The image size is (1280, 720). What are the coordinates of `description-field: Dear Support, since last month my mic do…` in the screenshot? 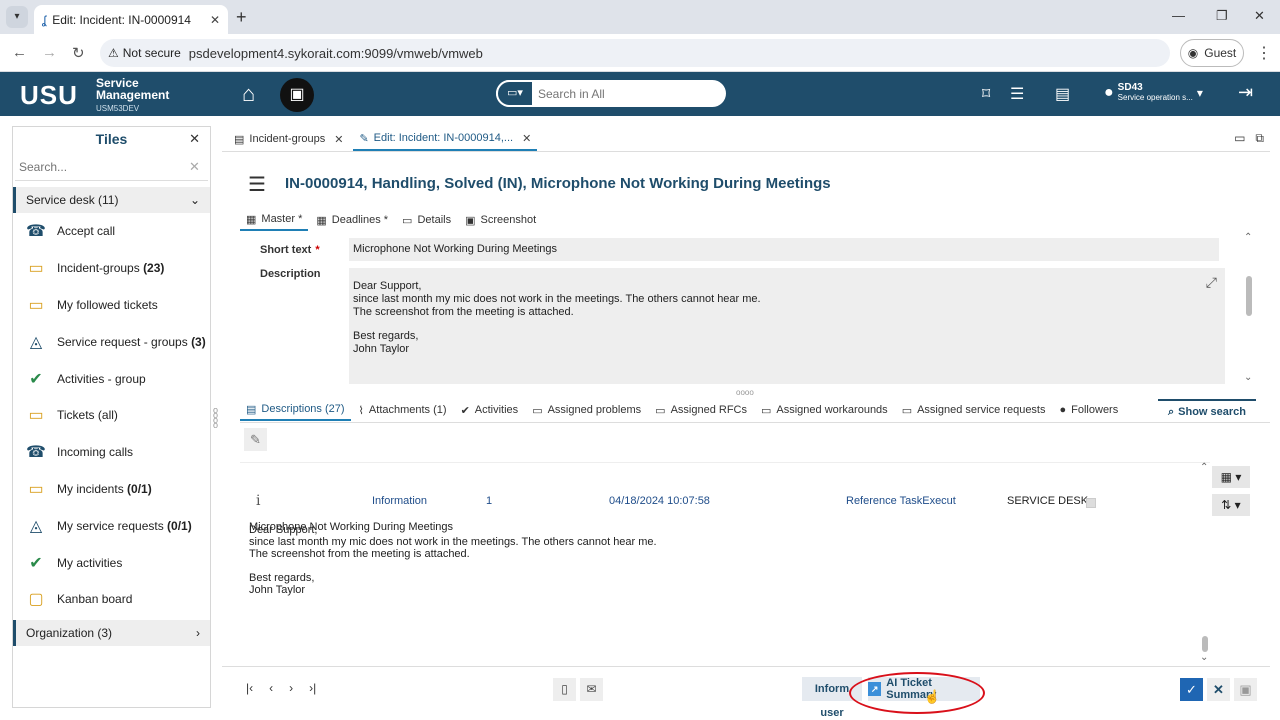 It's located at (787, 326).